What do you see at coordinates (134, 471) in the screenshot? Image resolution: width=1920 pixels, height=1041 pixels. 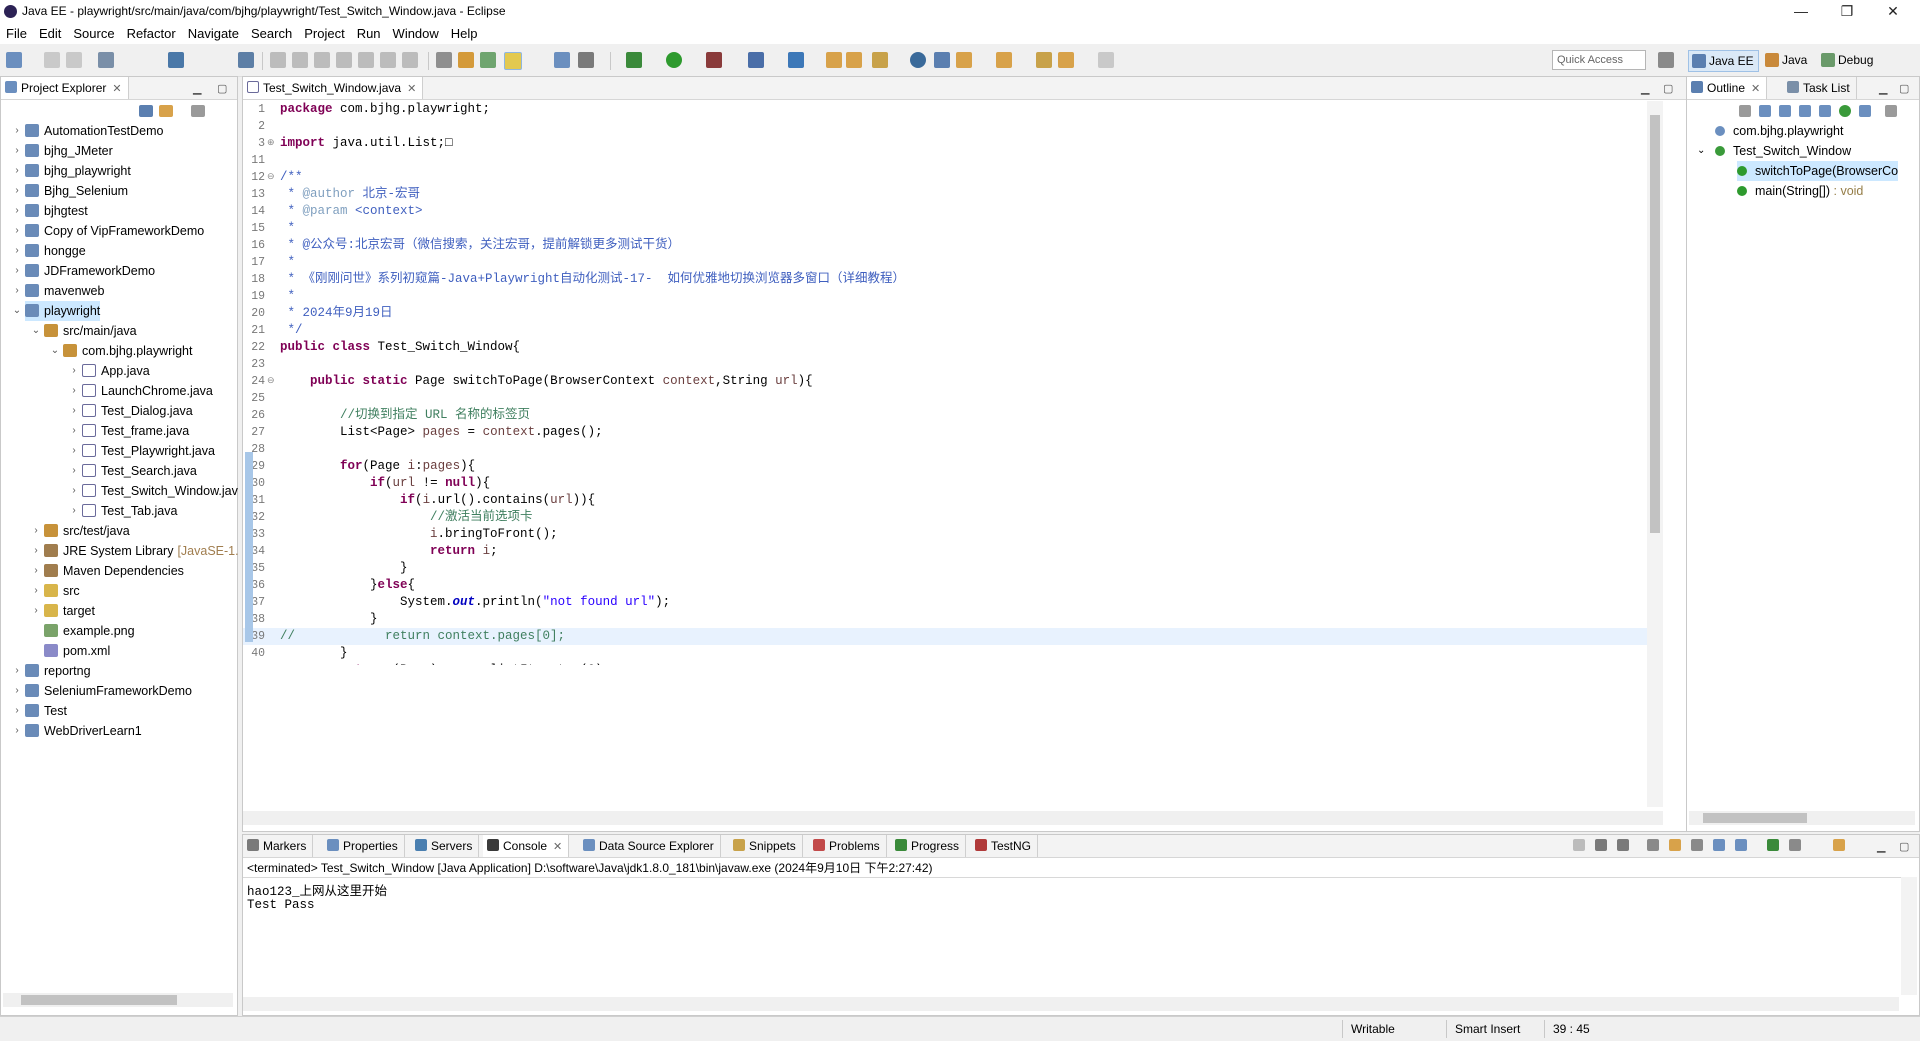 I see `tree-item: › Test_Search.java` at bounding box center [134, 471].